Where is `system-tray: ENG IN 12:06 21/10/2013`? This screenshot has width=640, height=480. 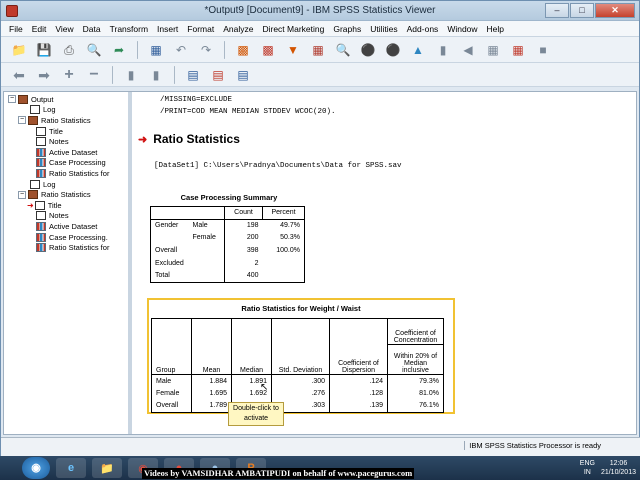
system-tray: ENG IN 12:06 21/10/2013 is located at coordinates (608, 468).